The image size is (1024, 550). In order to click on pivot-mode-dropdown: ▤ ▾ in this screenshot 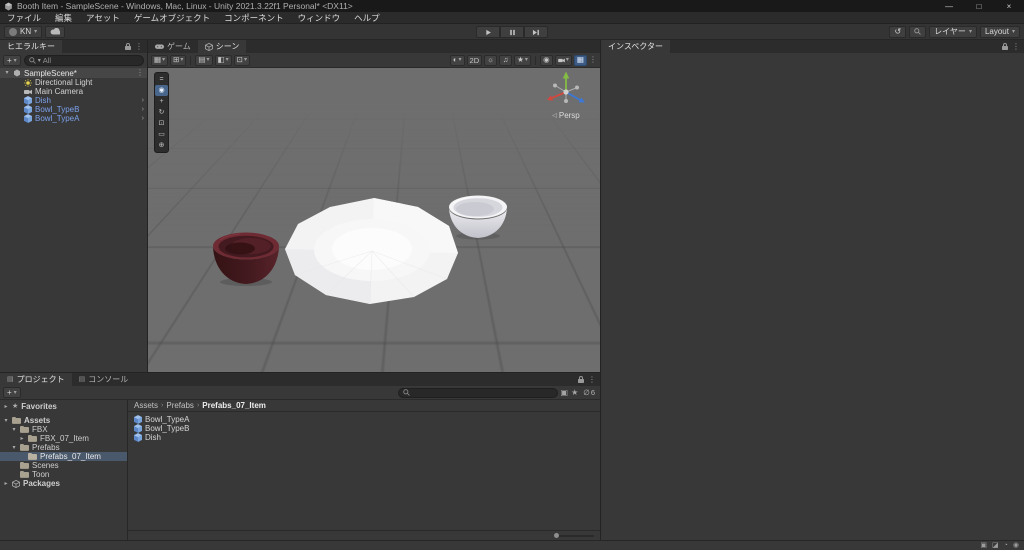, I will do `click(204, 60)`.